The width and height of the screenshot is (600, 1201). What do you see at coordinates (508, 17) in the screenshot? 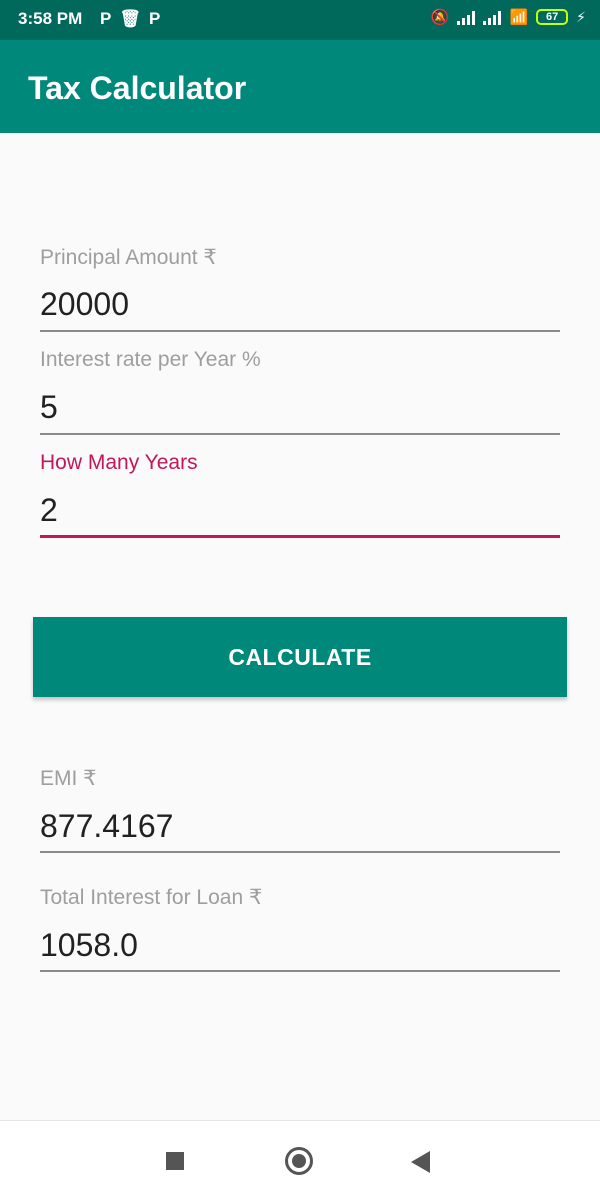
I see `status-right-icons: 🔕 📶 67 ⚡` at bounding box center [508, 17].